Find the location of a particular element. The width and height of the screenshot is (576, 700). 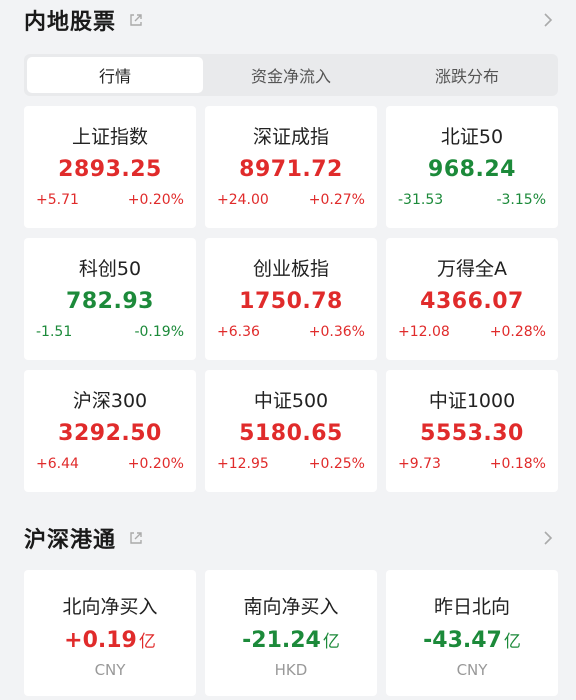

index-change-pct: +0.36% is located at coordinates (336, 332).